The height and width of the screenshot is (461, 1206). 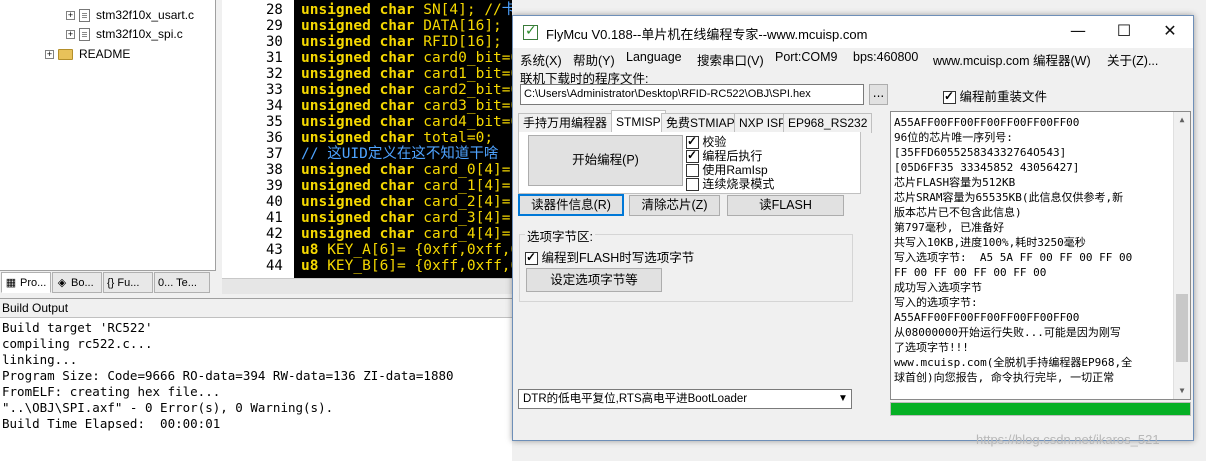 I want to click on option-bytes-label: 选项字节区:, so click(x=560, y=235).